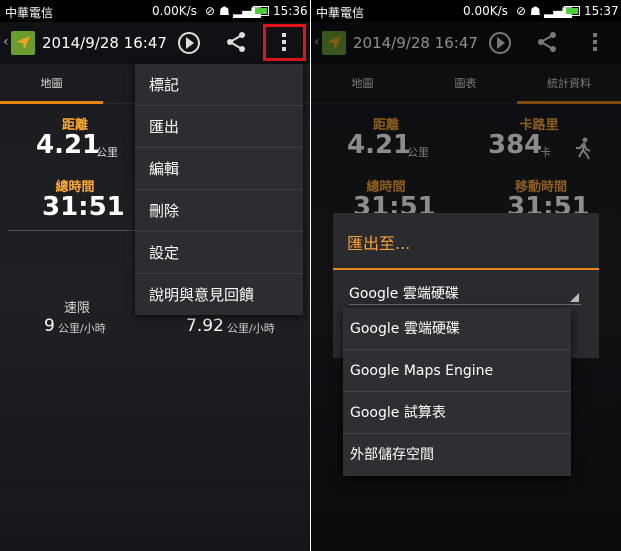 This screenshot has height=551, width=621. What do you see at coordinates (49, 326) in the screenshot?
I see `speed-value: 9` at bounding box center [49, 326].